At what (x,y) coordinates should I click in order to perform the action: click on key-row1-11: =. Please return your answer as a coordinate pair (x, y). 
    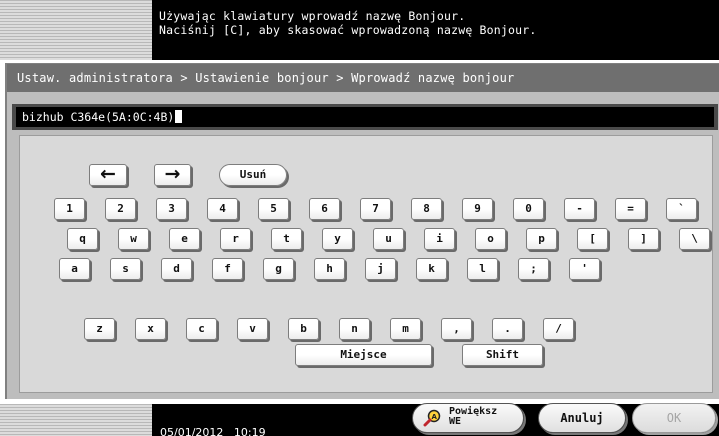
    Looking at the image, I should click on (630, 209).